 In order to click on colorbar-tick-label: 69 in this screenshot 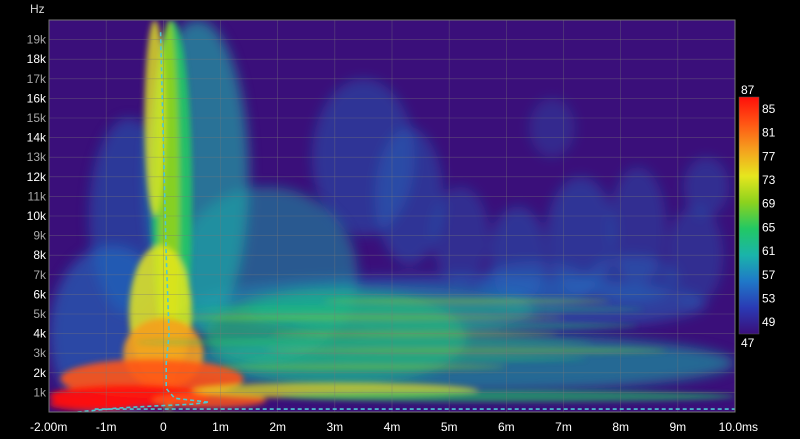, I will do `click(769, 204)`.